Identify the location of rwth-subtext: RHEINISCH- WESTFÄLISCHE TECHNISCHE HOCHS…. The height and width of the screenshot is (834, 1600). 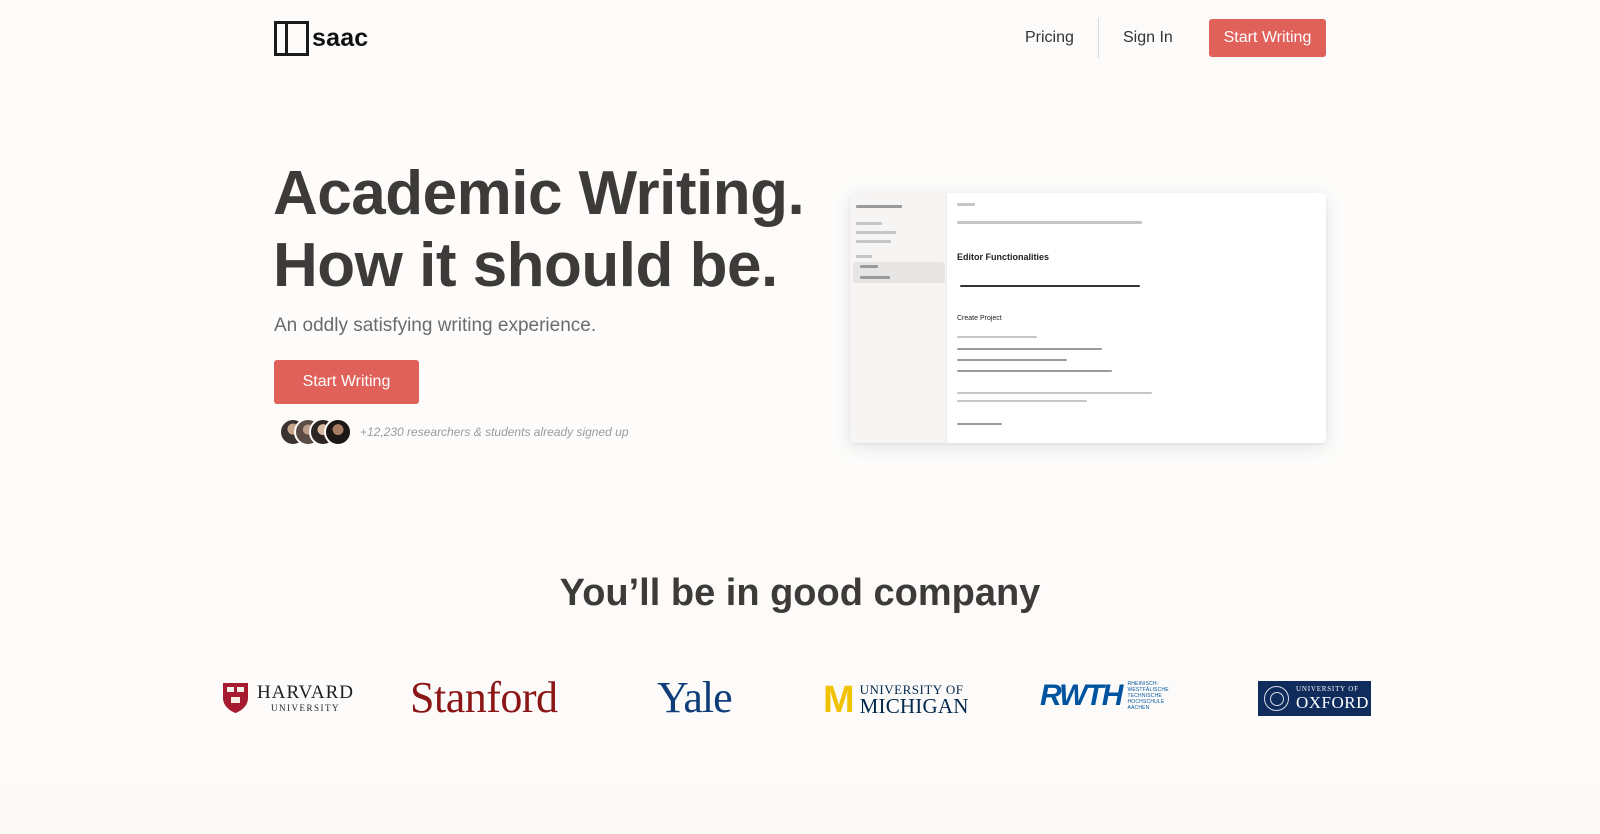
(1148, 696).